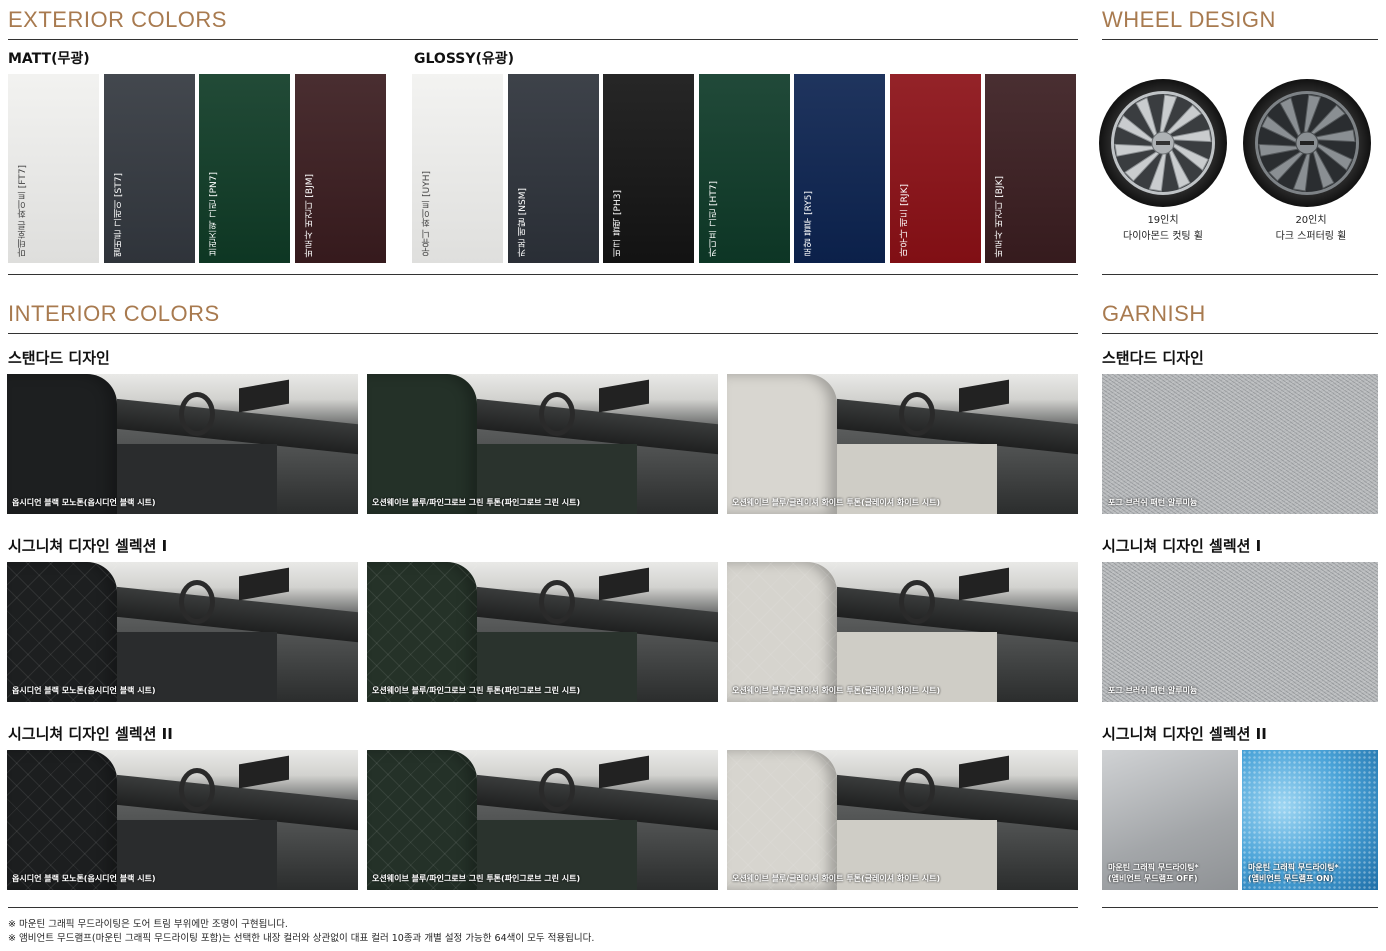  Describe the element at coordinates (713, 219) in the screenshot. I see `swatch-label: 카디프 그린 [HT7]` at that location.